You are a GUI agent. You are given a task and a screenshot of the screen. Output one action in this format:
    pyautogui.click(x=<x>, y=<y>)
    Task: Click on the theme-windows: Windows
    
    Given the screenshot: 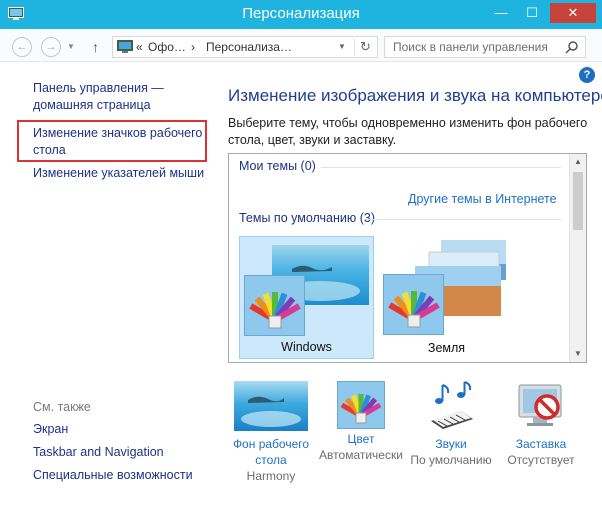 What is the action you would take?
    pyautogui.click(x=306, y=297)
    